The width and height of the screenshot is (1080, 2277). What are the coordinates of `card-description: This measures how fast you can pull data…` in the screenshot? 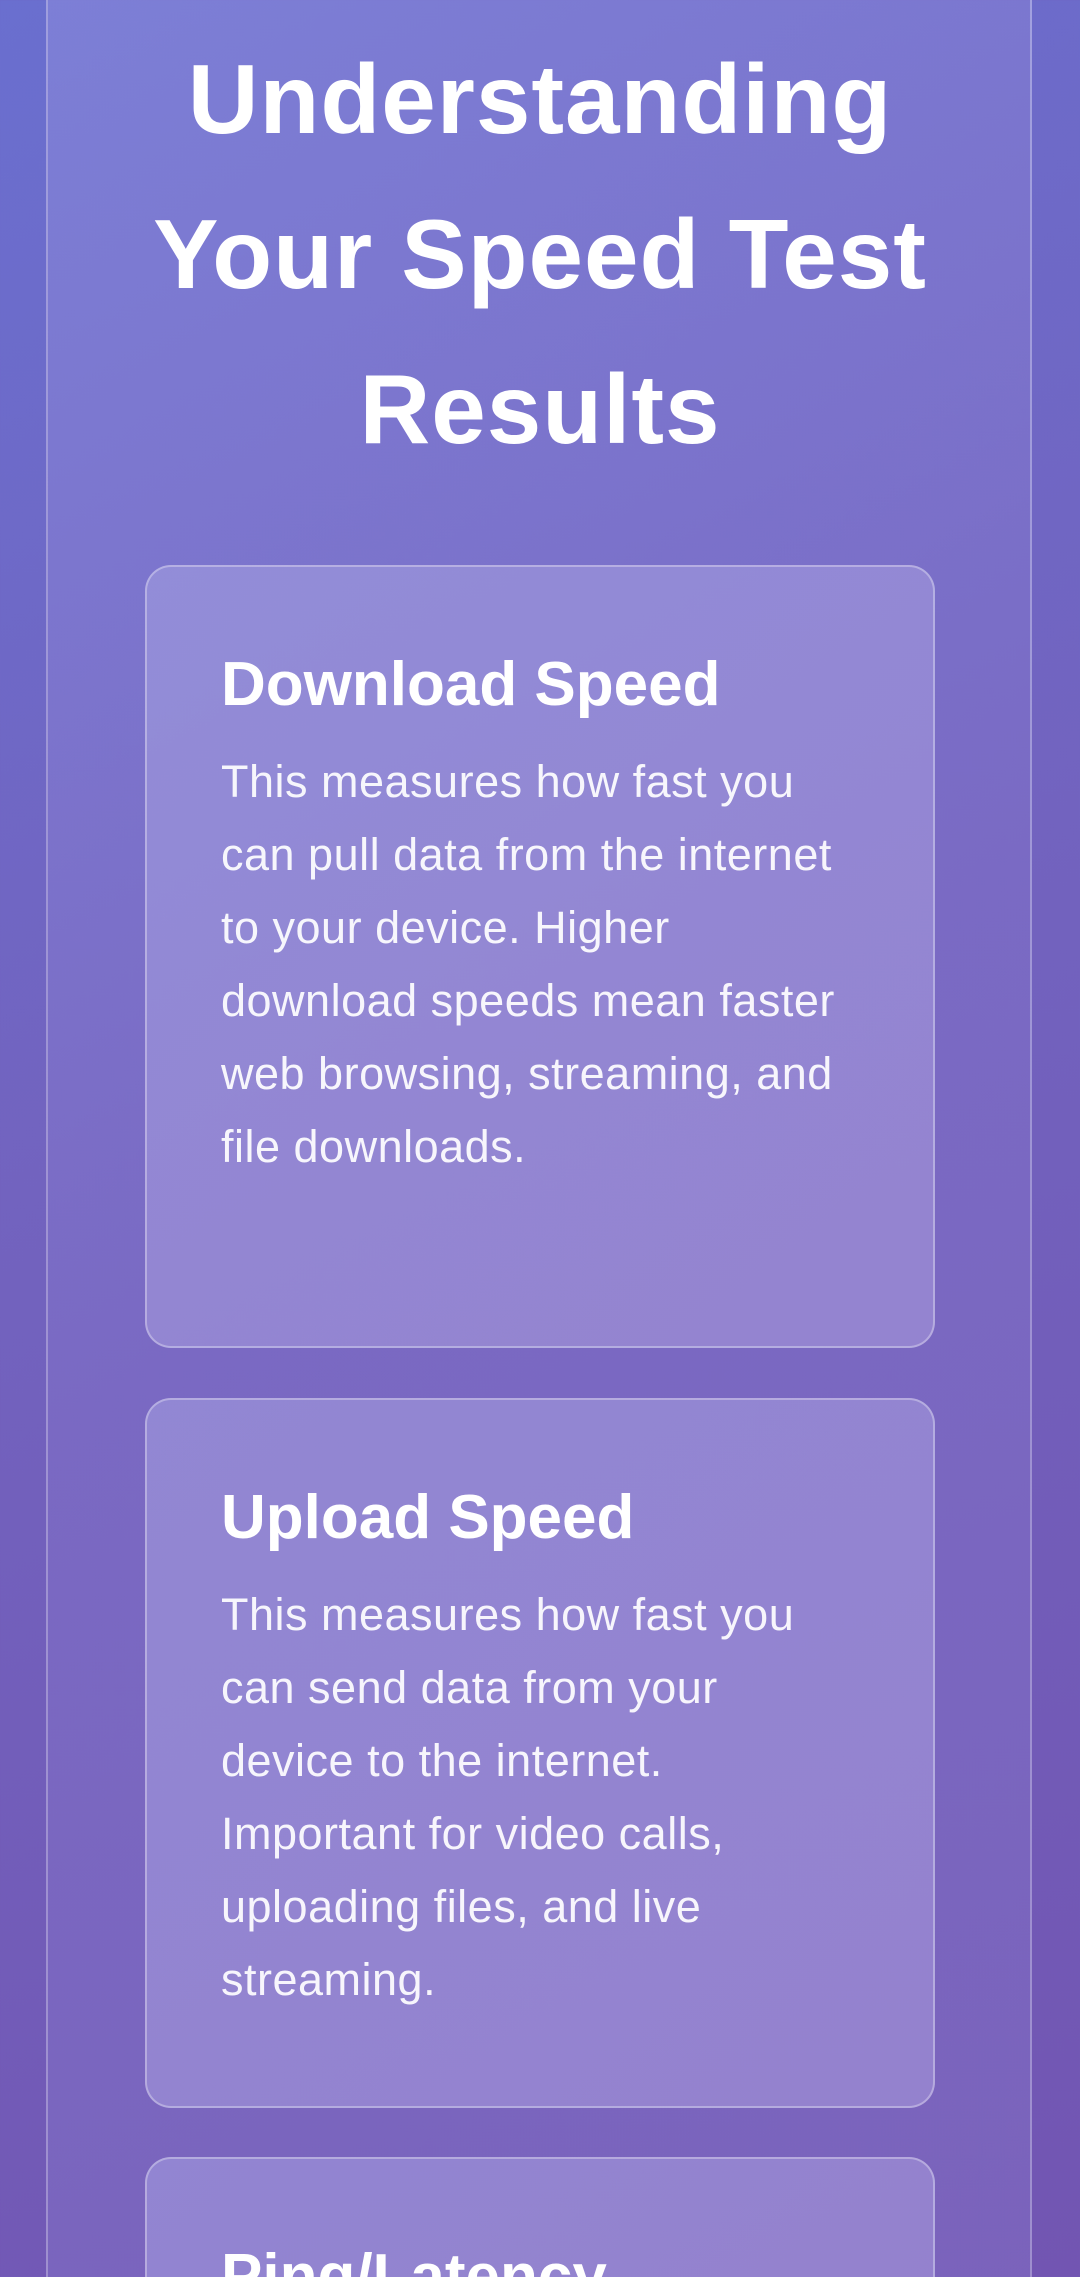 It's located at (528, 964).